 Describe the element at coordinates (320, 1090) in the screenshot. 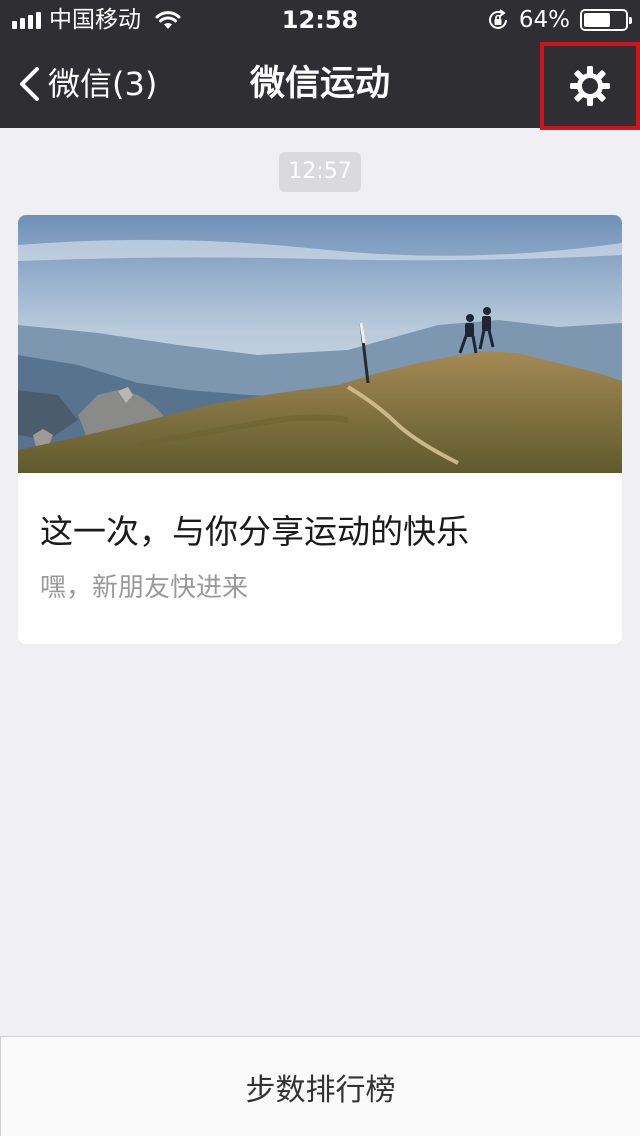

I see `step-ranking-label: 步数排行榜` at that location.